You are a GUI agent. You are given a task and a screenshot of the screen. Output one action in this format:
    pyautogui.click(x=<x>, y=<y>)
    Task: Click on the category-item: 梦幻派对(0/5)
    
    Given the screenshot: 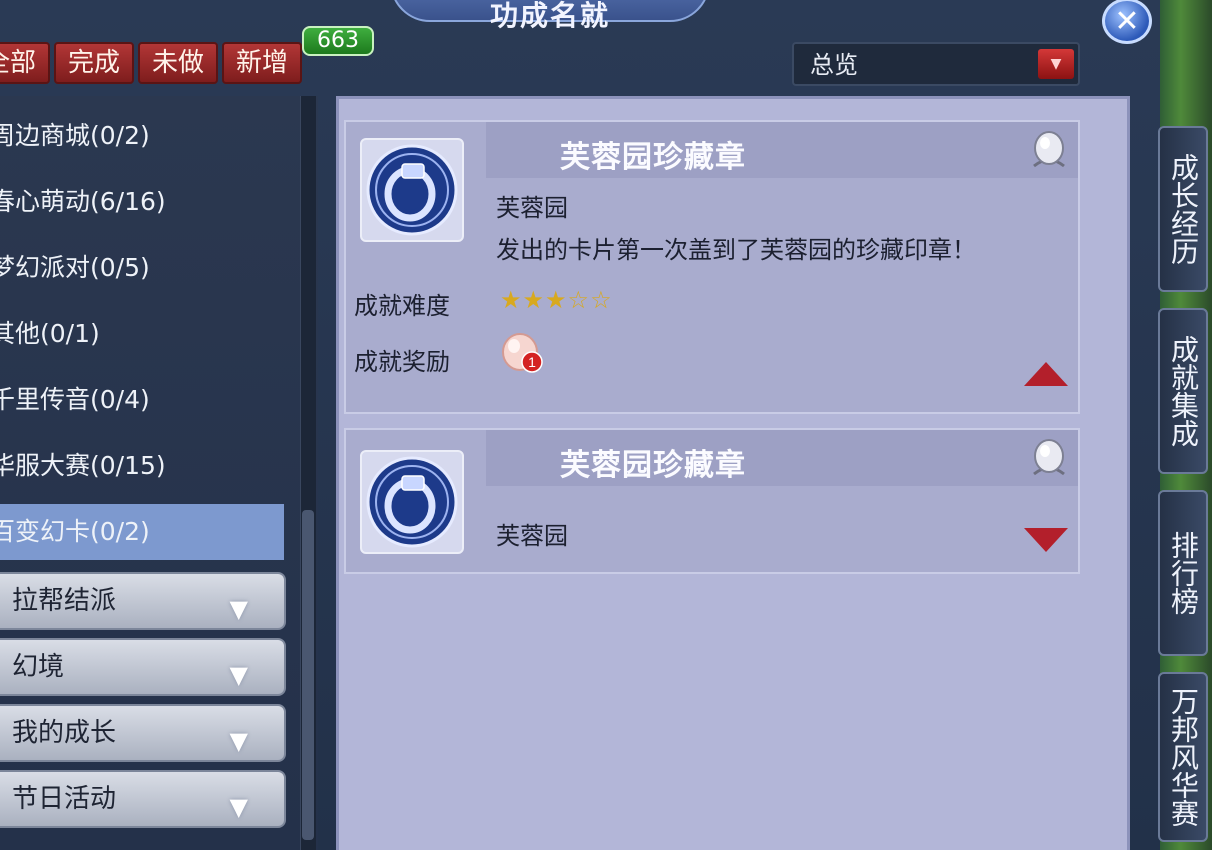 What is the action you would take?
    pyautogui.click(x=142, y=268)
    